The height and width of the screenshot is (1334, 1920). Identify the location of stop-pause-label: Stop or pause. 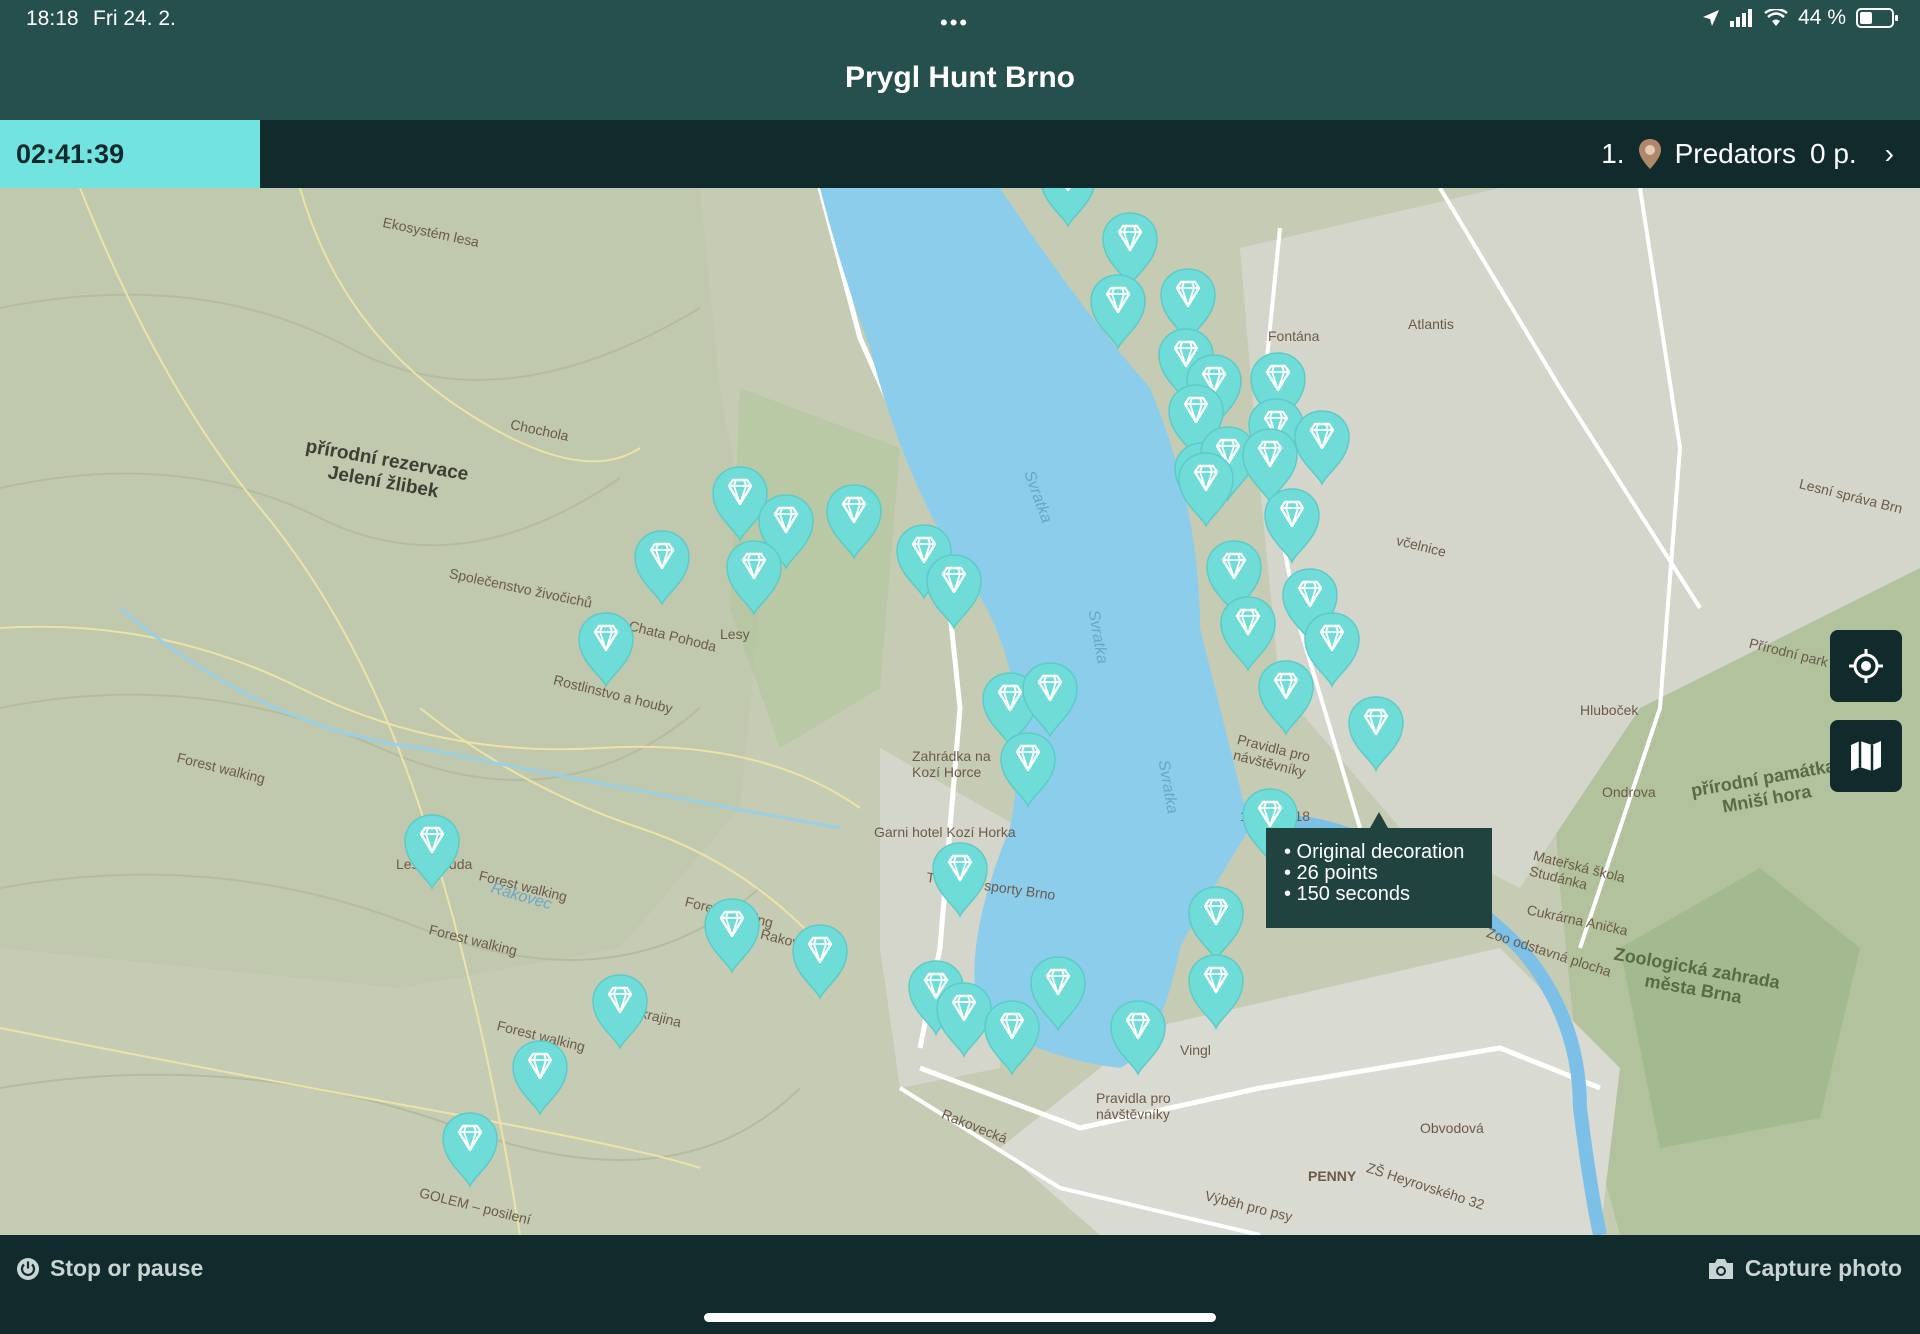
(127, 1268).